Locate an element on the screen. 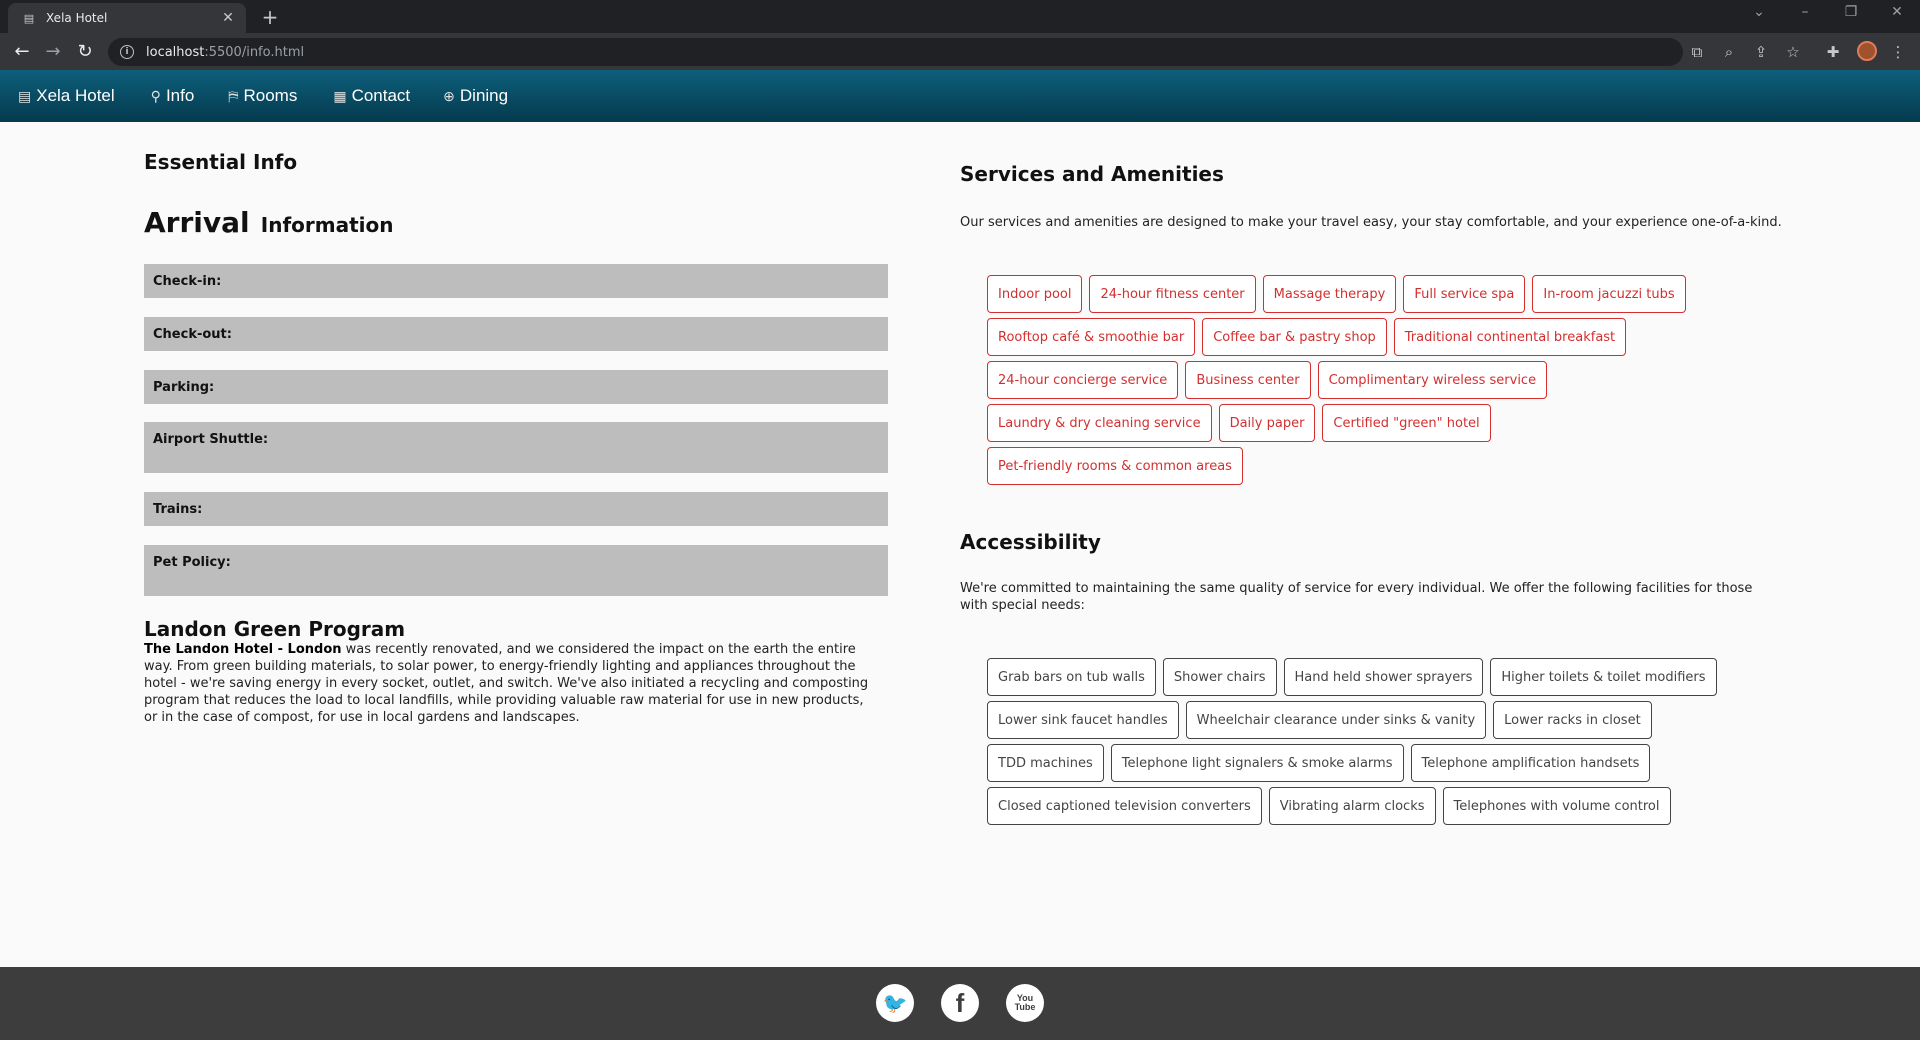 This screenshot has height=1040, width=1920. accessibility-tag: Telephone amplification handsets is located at coordinates (1530, 763).